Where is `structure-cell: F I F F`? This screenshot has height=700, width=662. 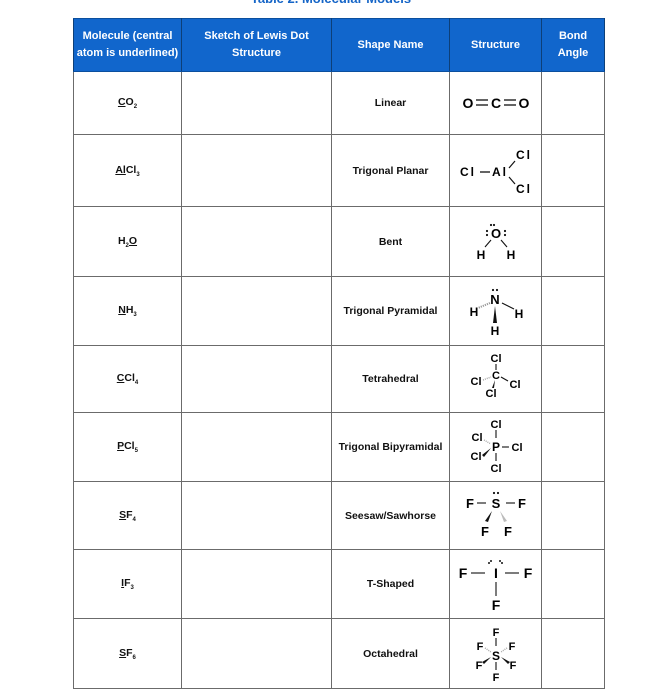 structure-cell: F I F F is located at coordinates (495, 584).